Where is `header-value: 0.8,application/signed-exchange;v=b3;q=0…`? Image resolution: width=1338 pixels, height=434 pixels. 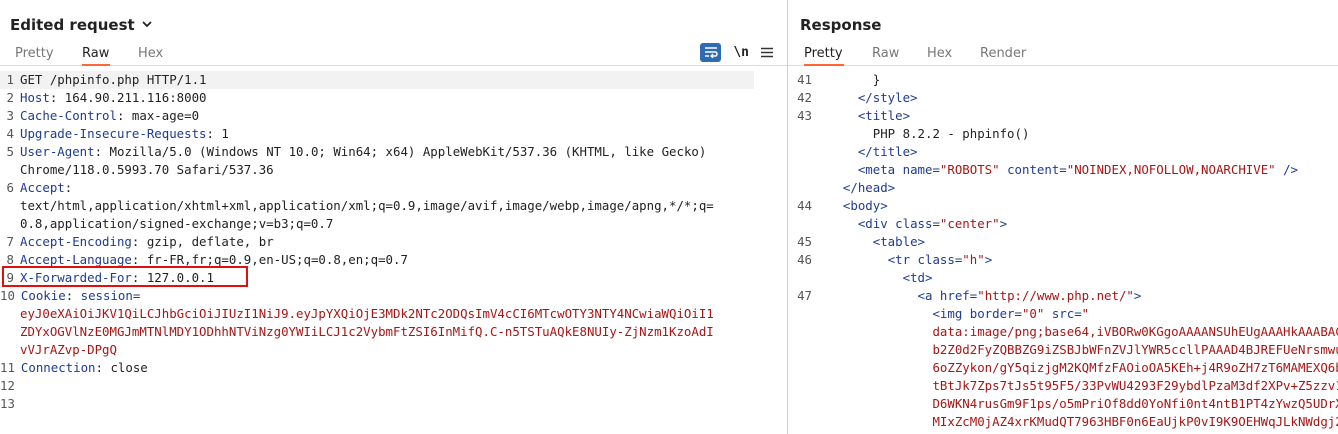 header-value: 0.8,application/signed-exchange;v=b3;q=0… is located at coordinates (177, 223).